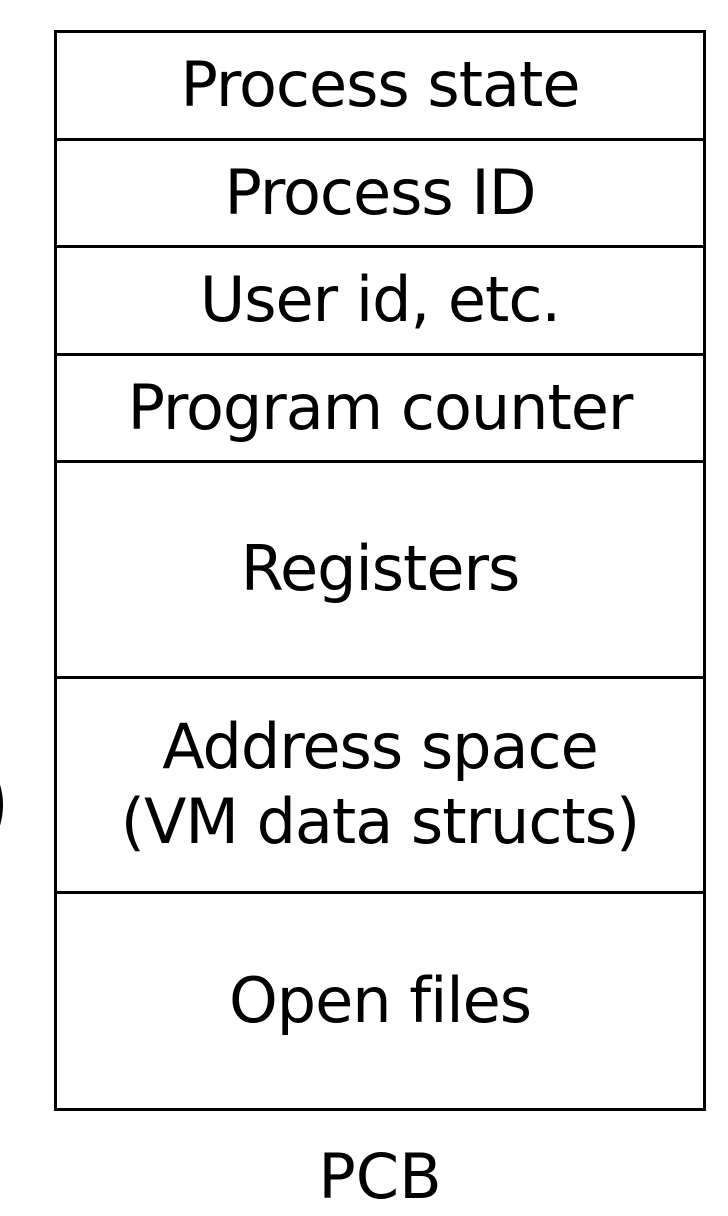 This screenshot has height=1216, width=728. Describe the element at coordinates (380, 747) in the screenshot. I see `pcb-field-label-line1: Address space` at that location.